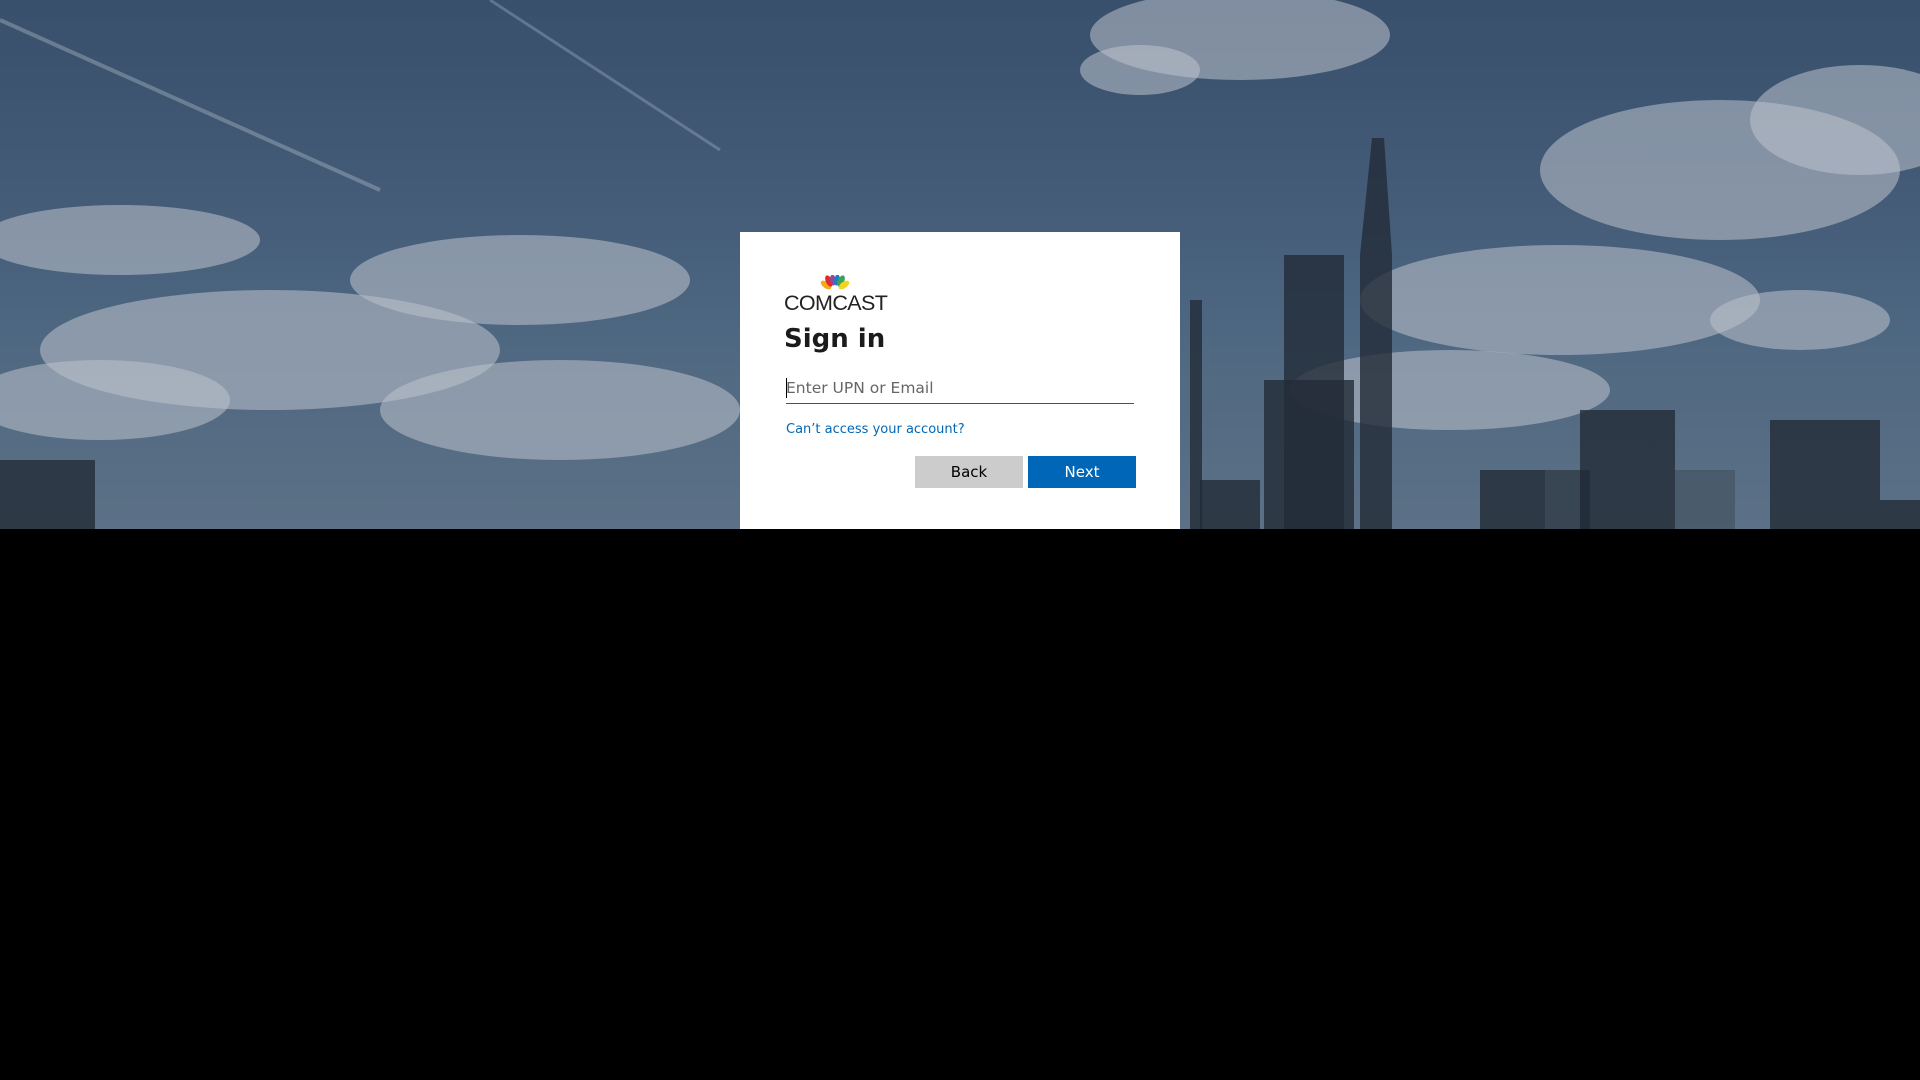 Image resolution: width=1920 pixels, height=1080 pixels. I want to click on nbc-peacock-icon, so click(835, 282).